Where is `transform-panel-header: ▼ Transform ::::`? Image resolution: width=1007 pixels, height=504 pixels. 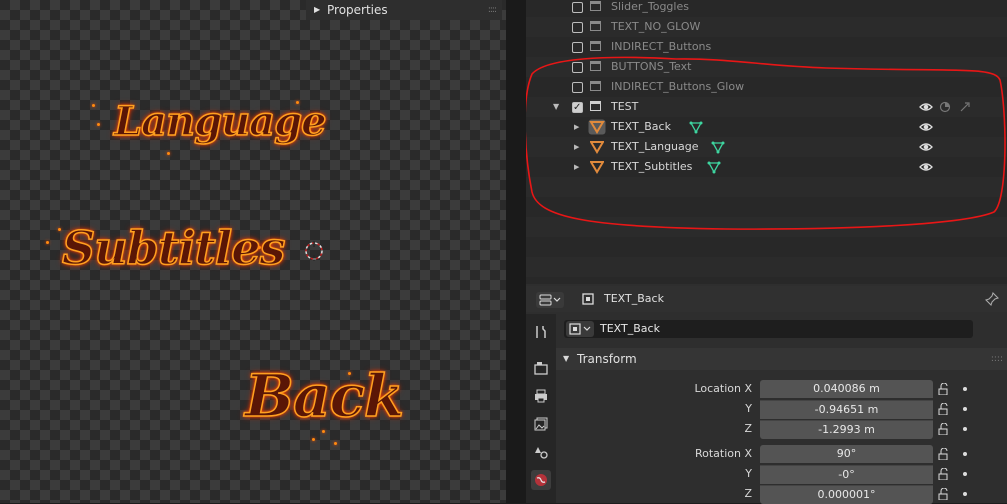
transform-panel-header: ▼ Transform :::: is located at coordinates (781, 359).